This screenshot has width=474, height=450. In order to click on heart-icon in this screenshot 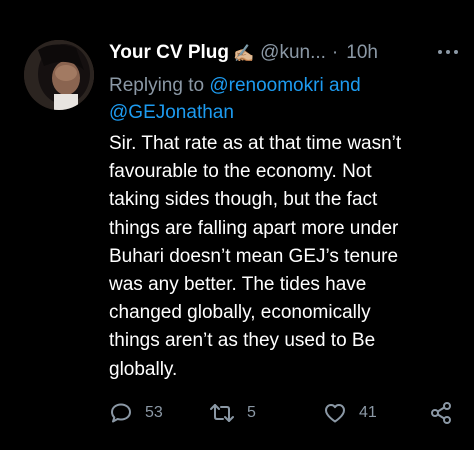, I will do `click(335, 413)`.